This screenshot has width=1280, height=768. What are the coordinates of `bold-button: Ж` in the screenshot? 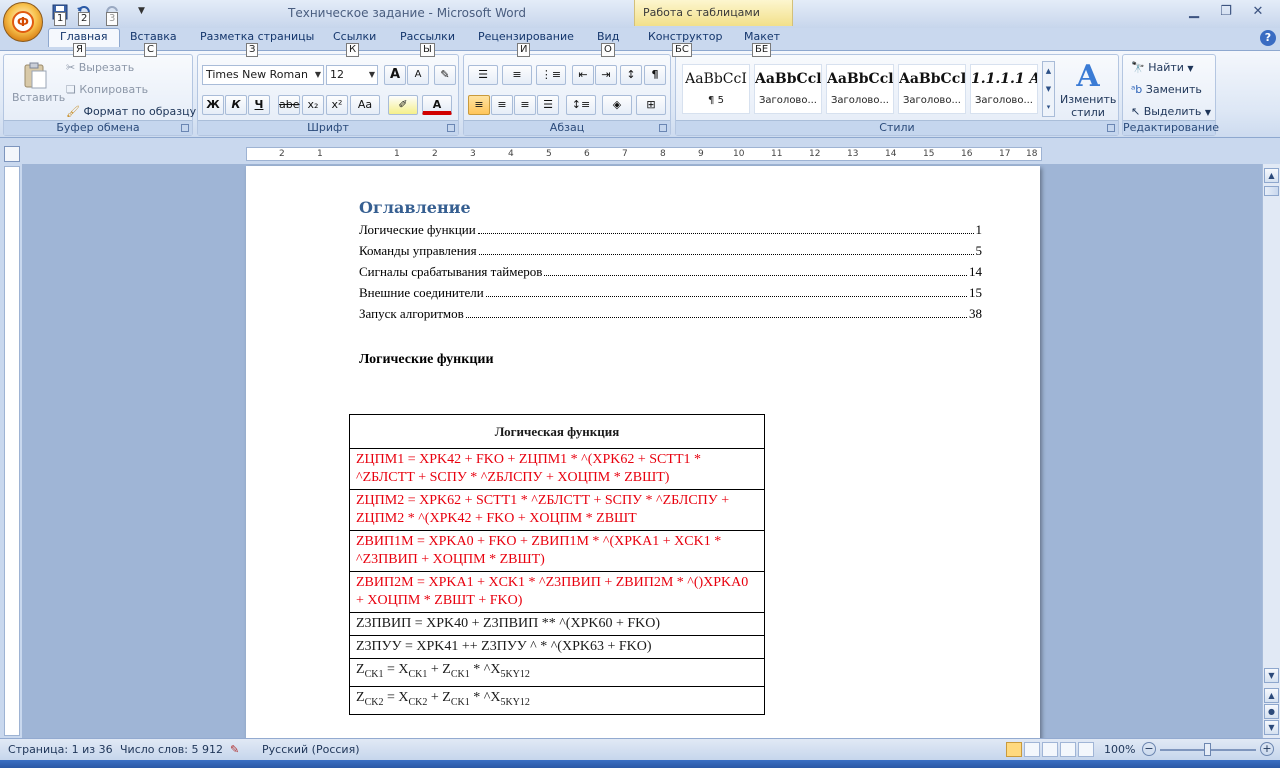 It's located at (213, 105).